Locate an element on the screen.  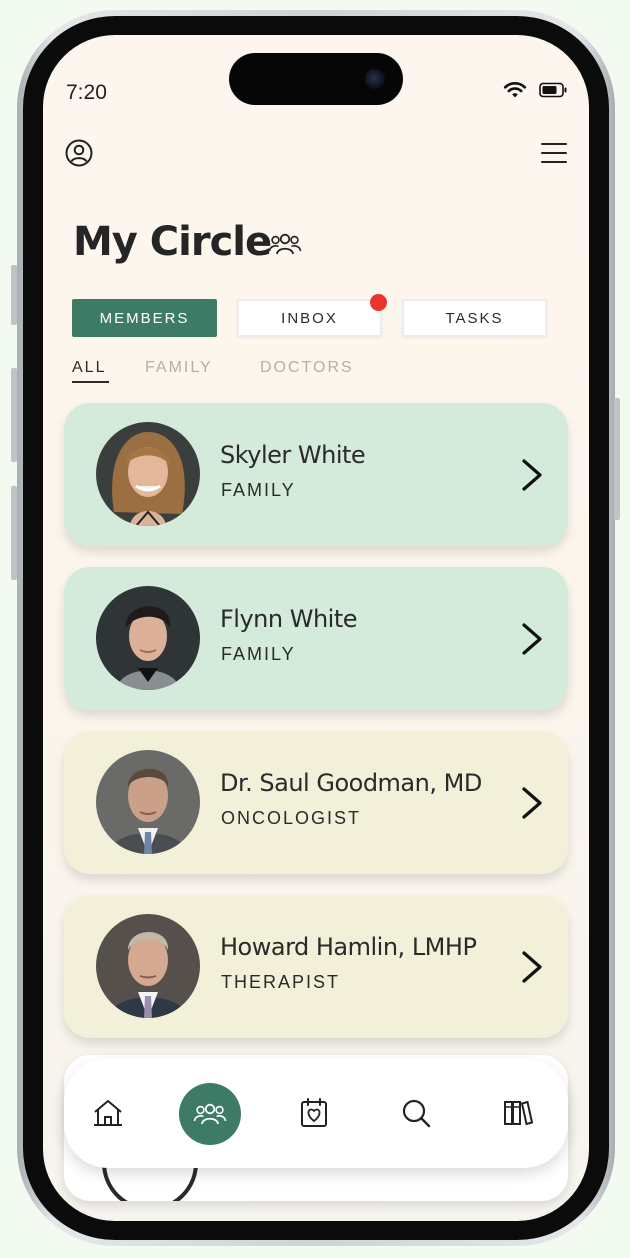
member-name: Howard Hamlin, LMHP is located at coordinates (348, 947).